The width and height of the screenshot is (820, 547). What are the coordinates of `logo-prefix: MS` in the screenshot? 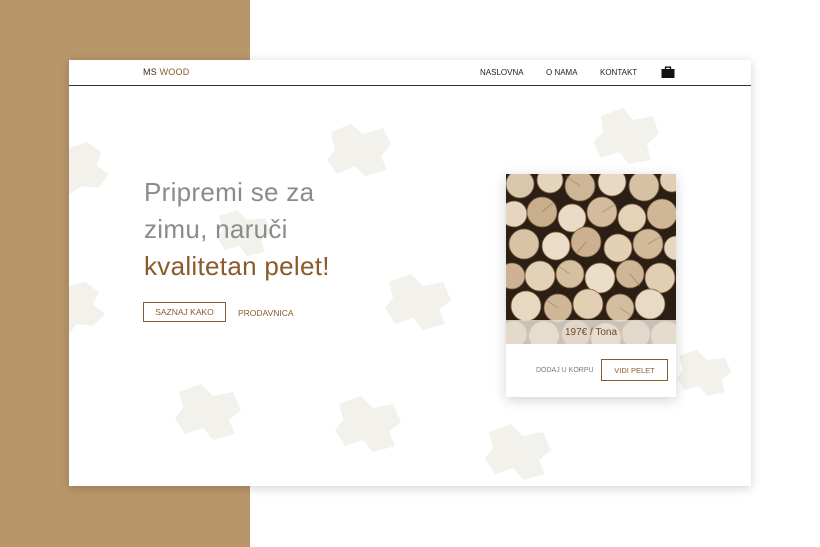 It's located at (150, 72).